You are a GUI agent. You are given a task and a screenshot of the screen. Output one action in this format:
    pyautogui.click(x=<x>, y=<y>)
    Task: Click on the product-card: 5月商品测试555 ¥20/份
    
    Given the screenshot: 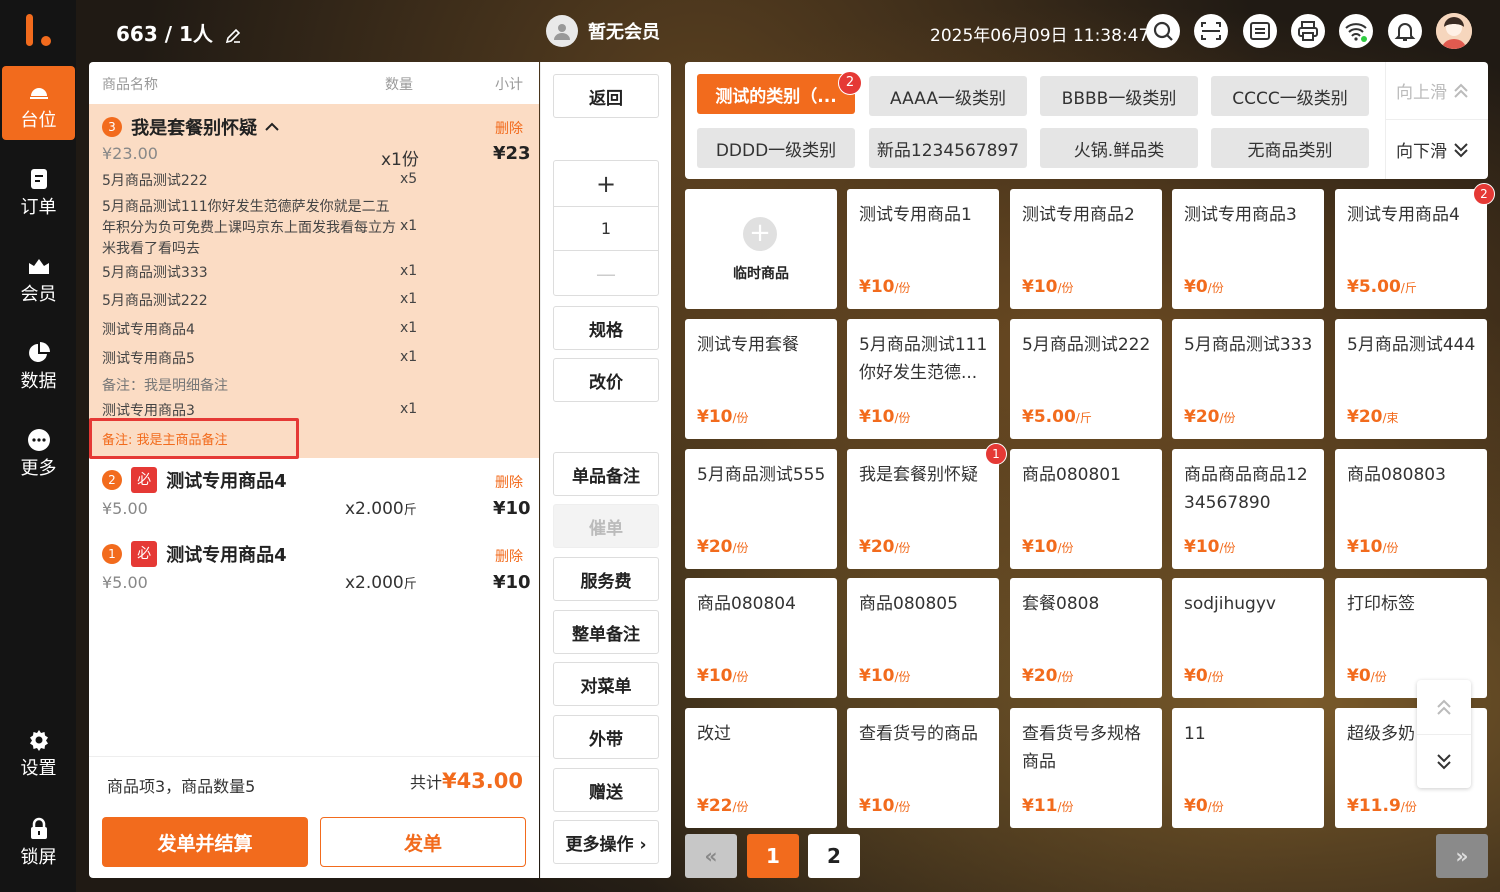 What is the action you would take?
    pyautogui.click(x=761, y=509)
    